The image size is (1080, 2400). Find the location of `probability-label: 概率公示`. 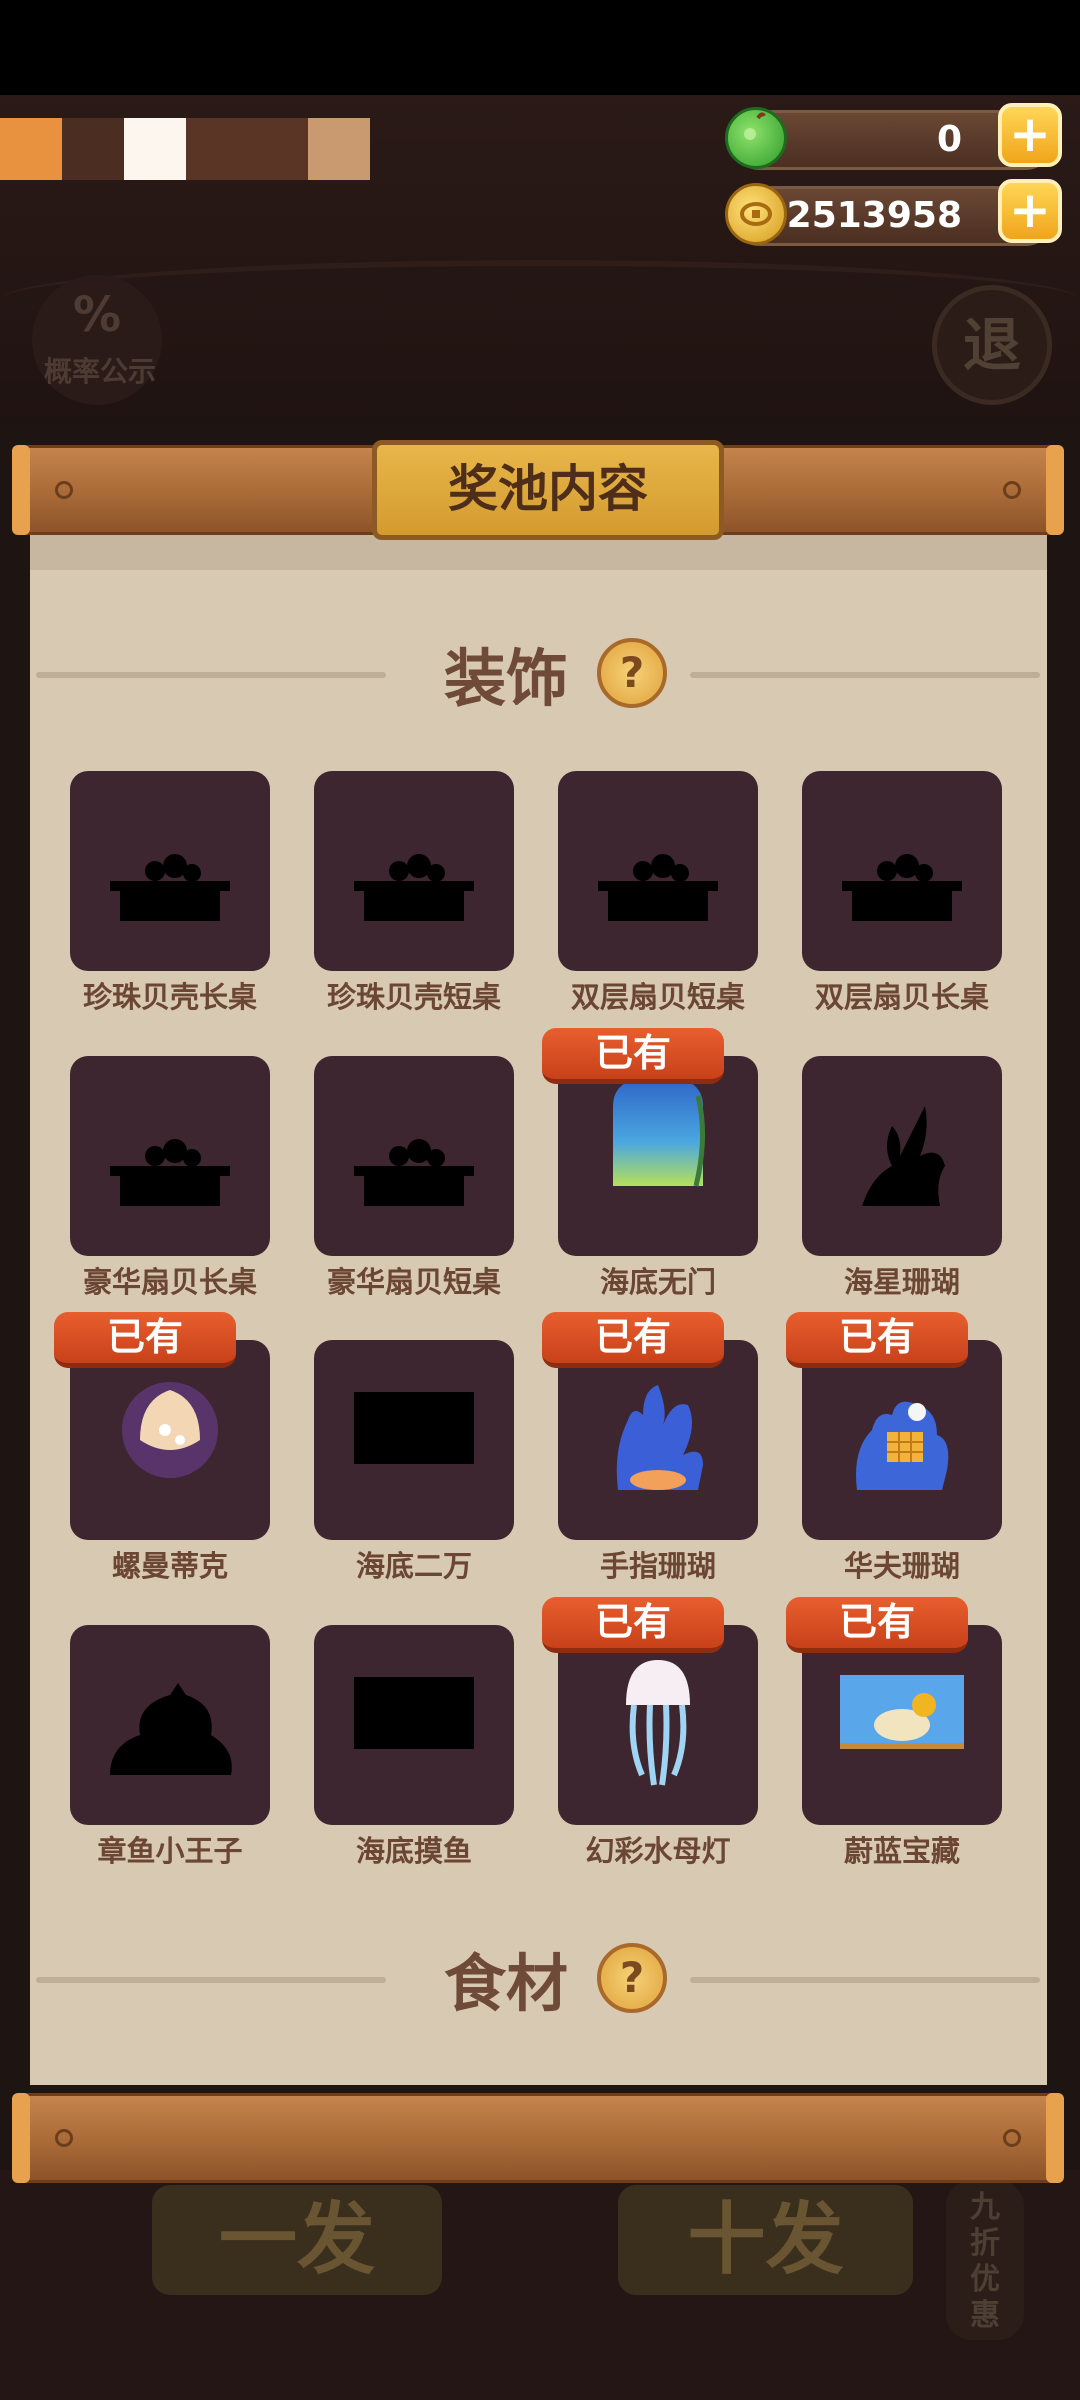

probability-label: 概率公示 is located at coordinates (100, 370).